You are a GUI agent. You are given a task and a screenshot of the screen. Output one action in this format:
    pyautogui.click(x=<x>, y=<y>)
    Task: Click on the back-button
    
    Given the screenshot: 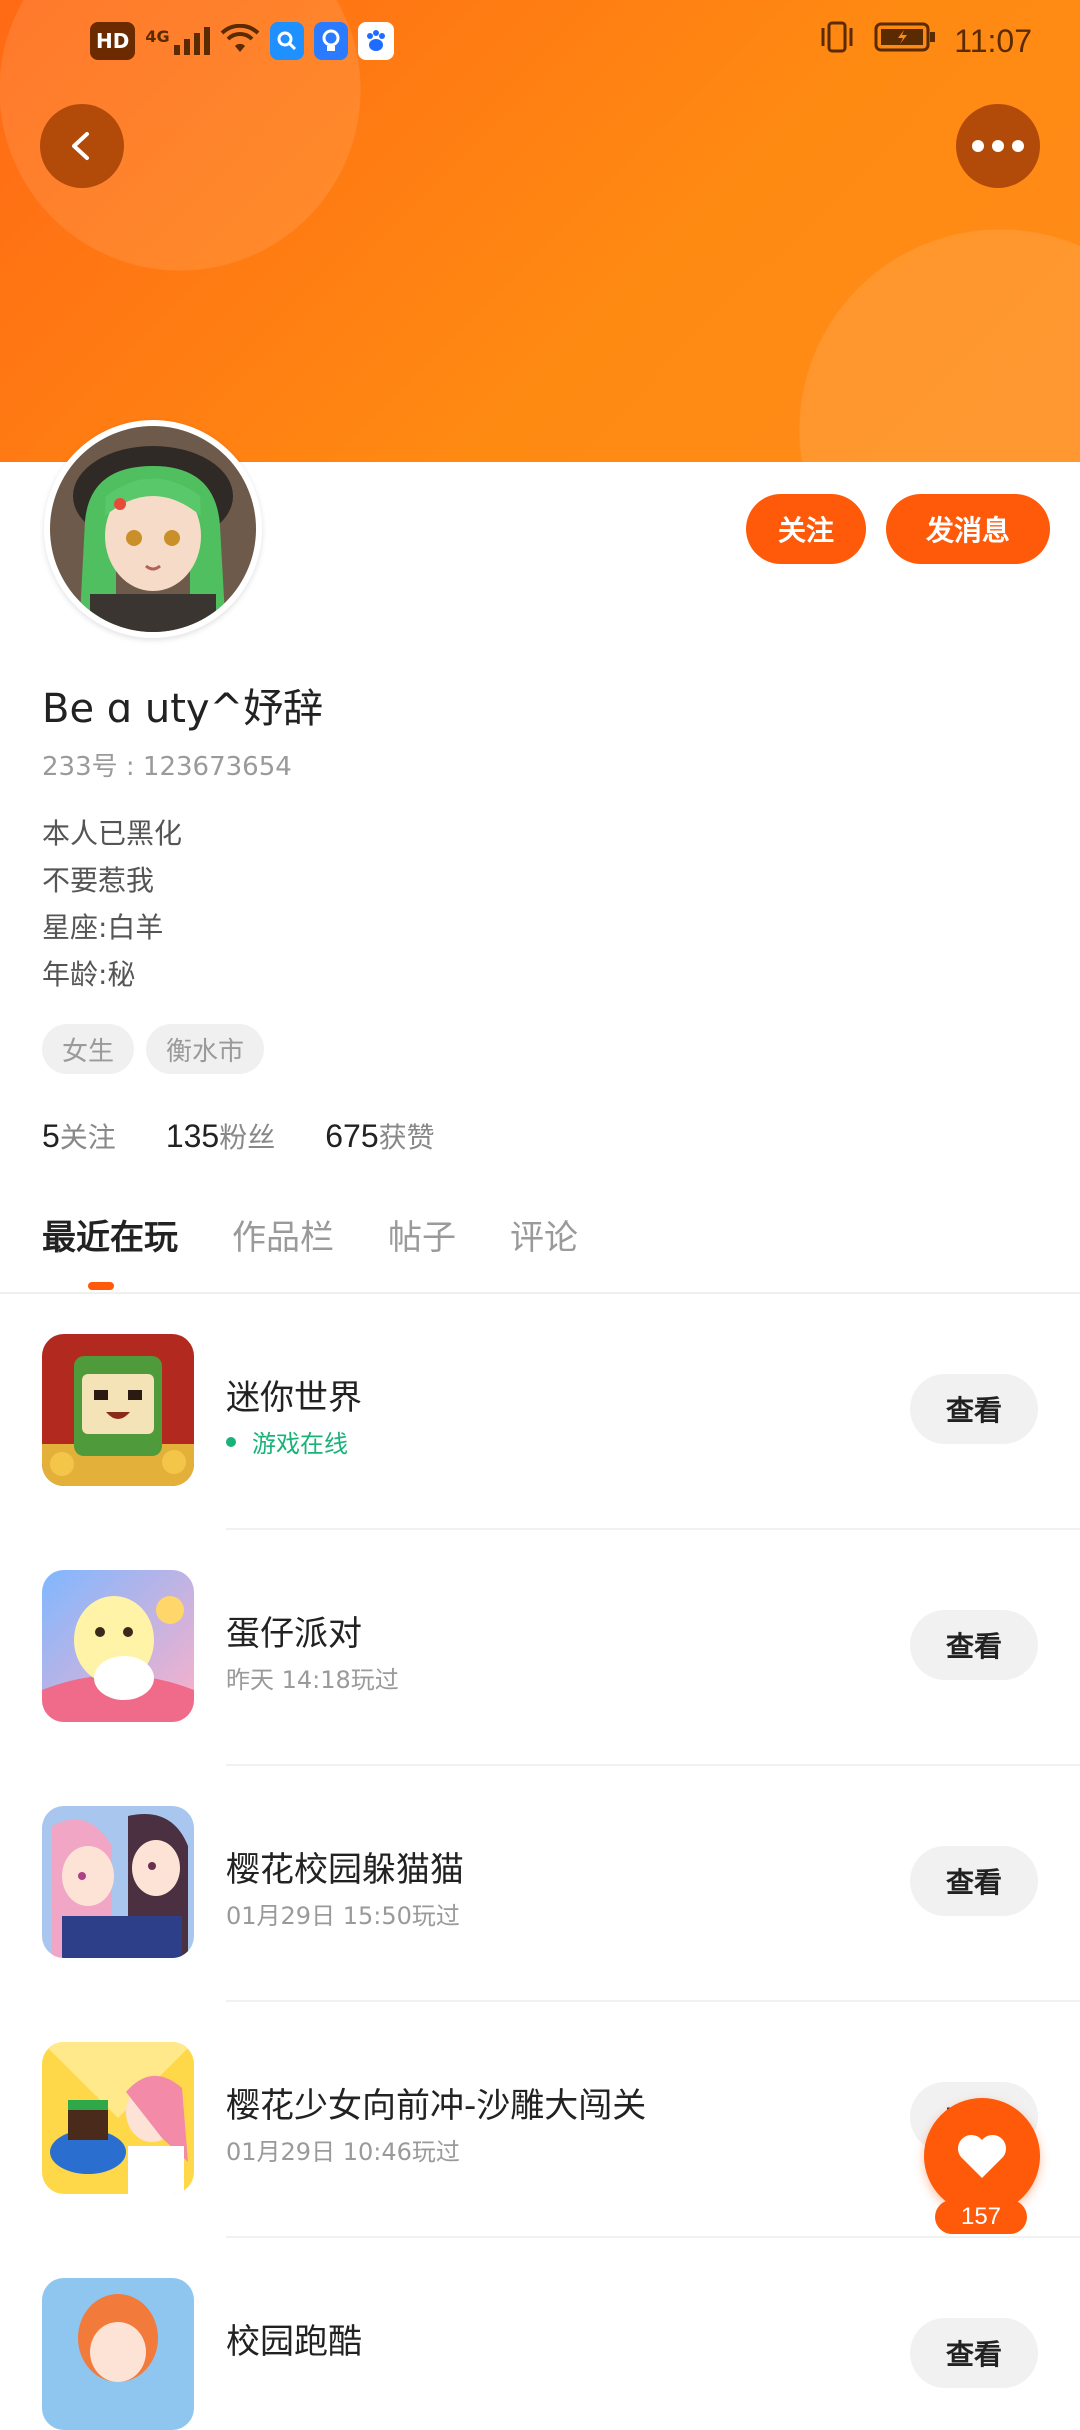 What is the action you would take?
    pyautogui.click(x=82, y=146)
    